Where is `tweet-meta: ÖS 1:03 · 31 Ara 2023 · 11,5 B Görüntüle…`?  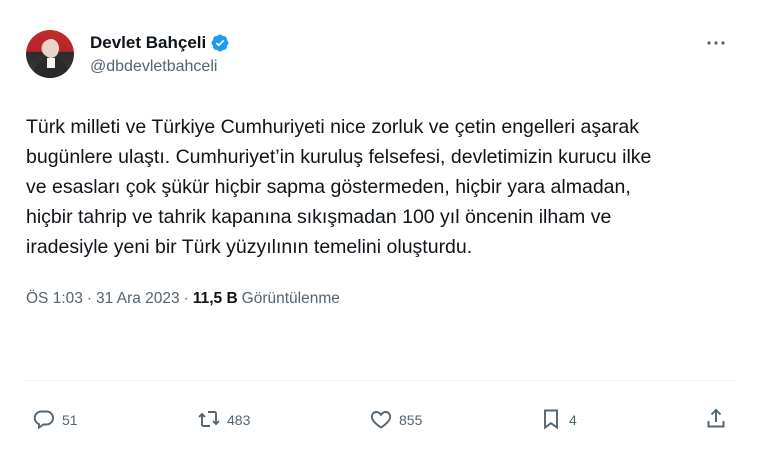
tweet-meta: ÖS 1:03 · 31 Ara 2023 · 11,5 B Görüntüle… is located at coordinates (380, 299).